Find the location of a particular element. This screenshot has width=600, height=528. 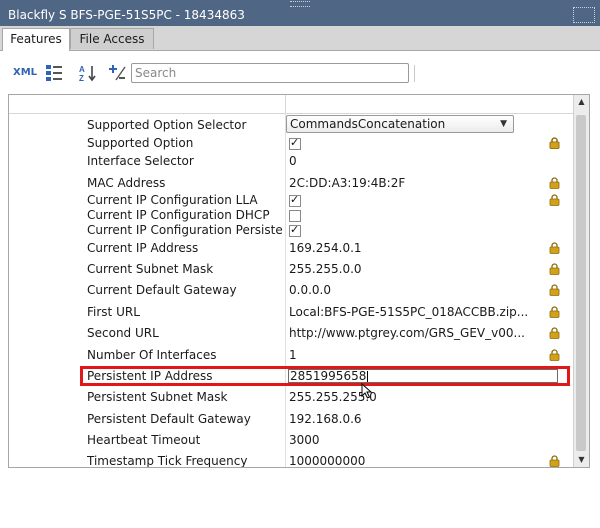

scroll-up-icon: ▲ is located at coordinates (581, 102).